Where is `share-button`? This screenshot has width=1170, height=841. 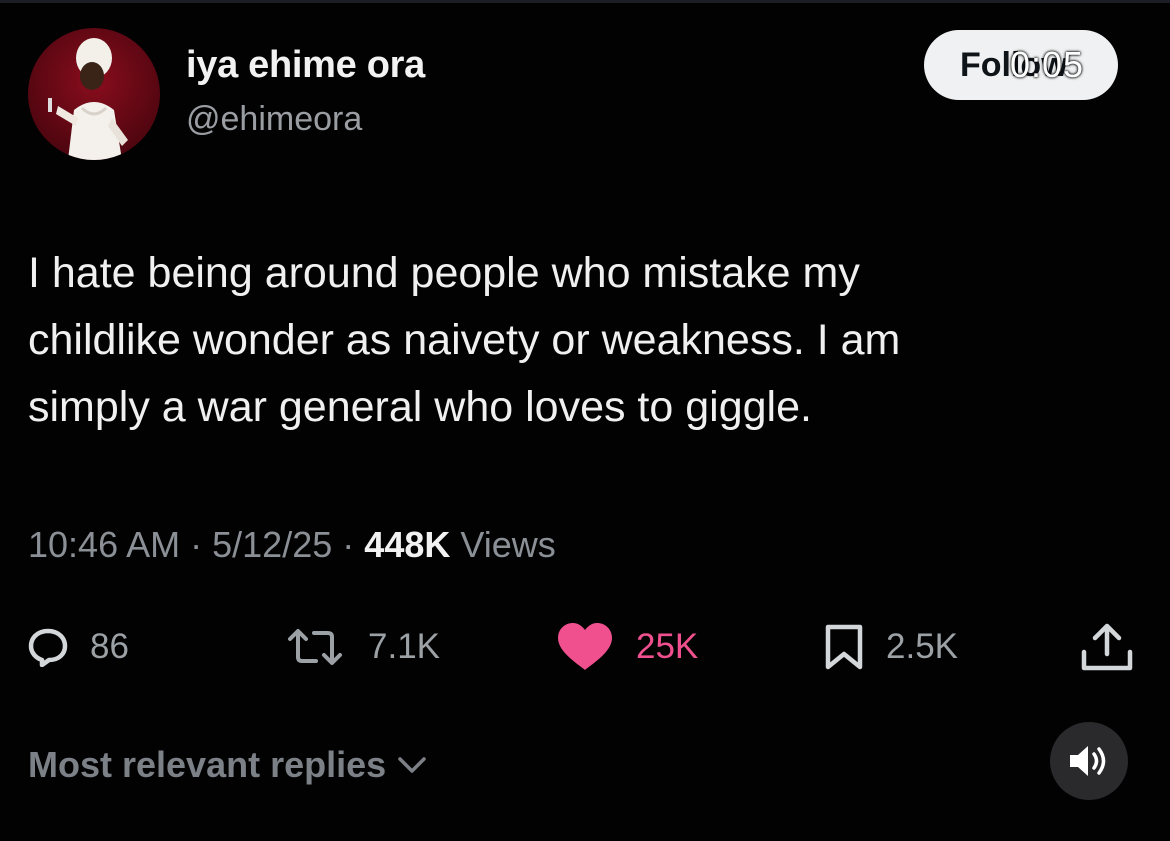
share-button is located at coordinates (1107, 647).